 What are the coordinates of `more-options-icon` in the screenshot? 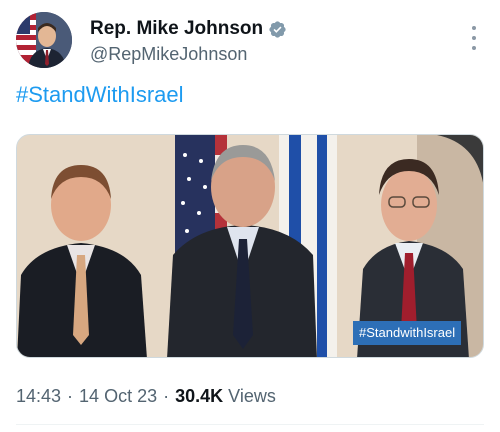 It's located at (474, 38).